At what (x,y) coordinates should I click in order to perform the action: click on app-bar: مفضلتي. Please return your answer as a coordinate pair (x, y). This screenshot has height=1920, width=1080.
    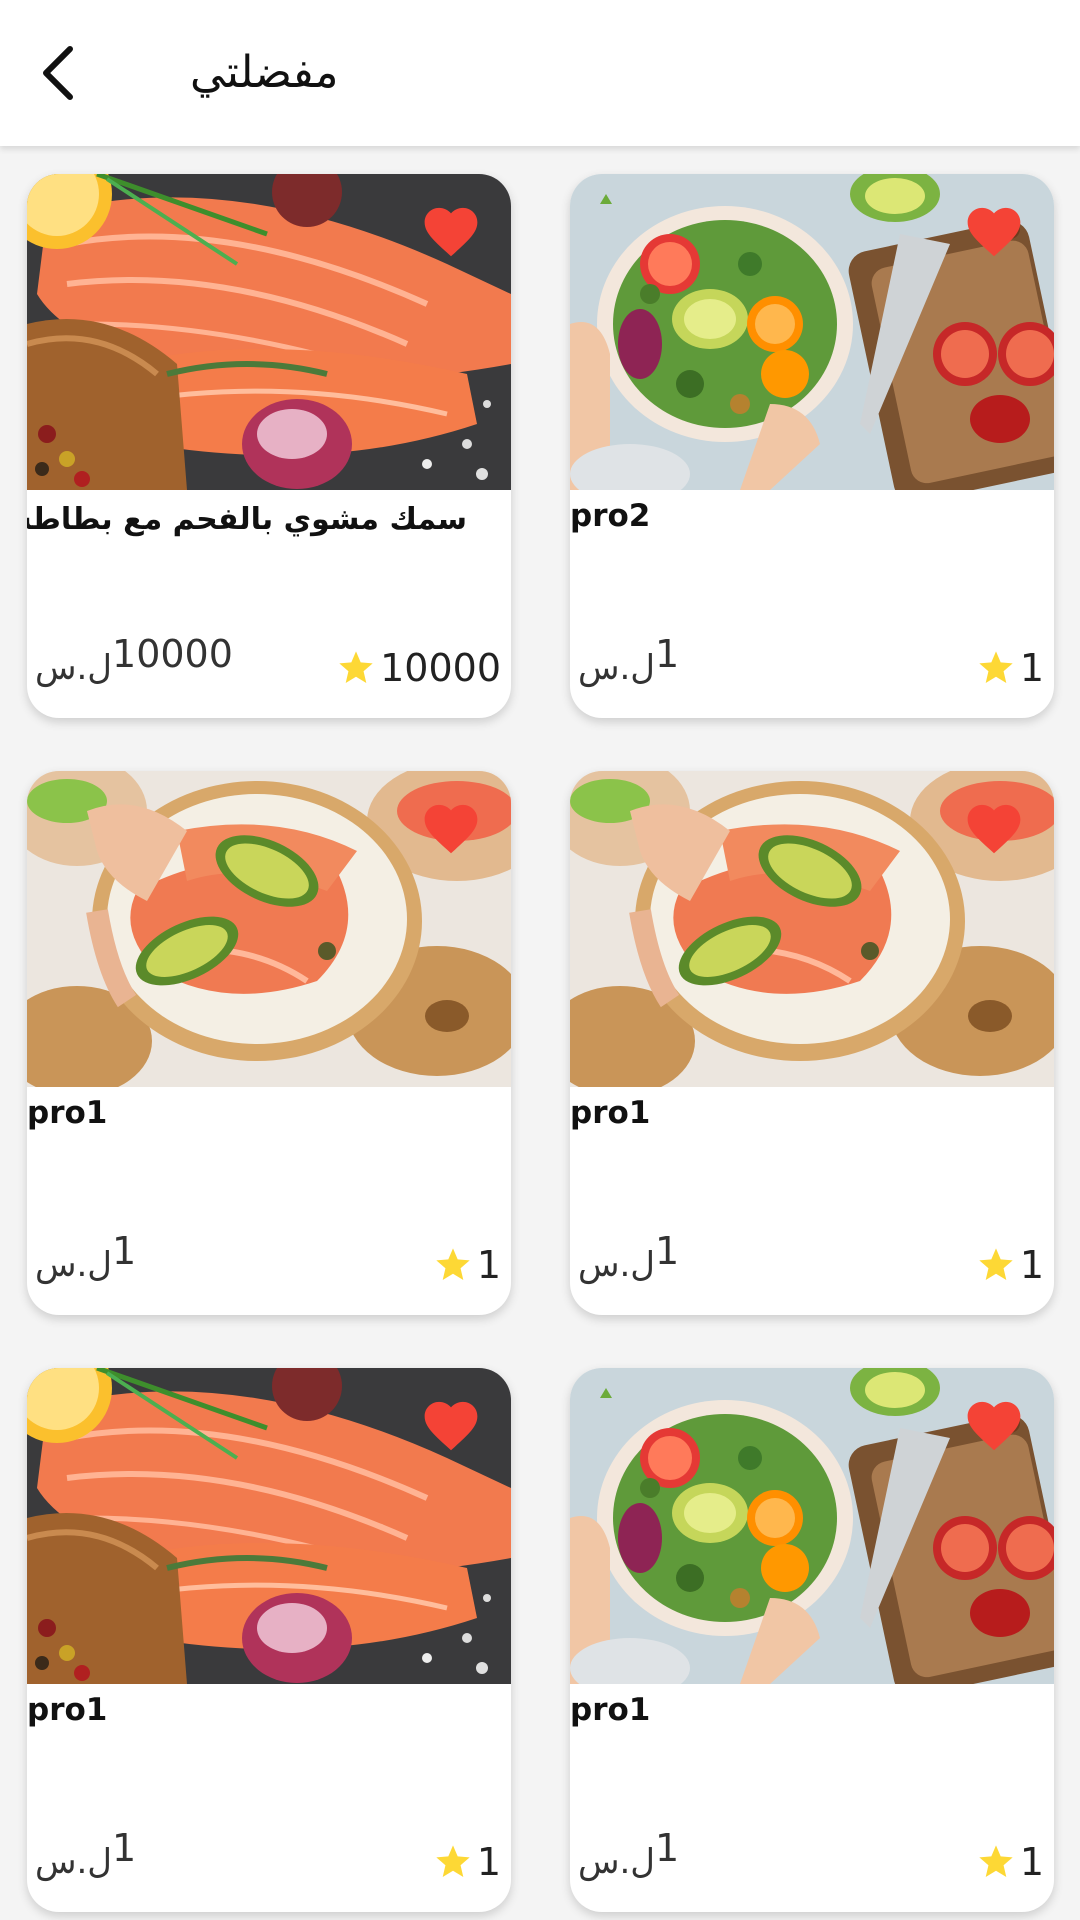
    Looking at the image, I should click on (540, 73).